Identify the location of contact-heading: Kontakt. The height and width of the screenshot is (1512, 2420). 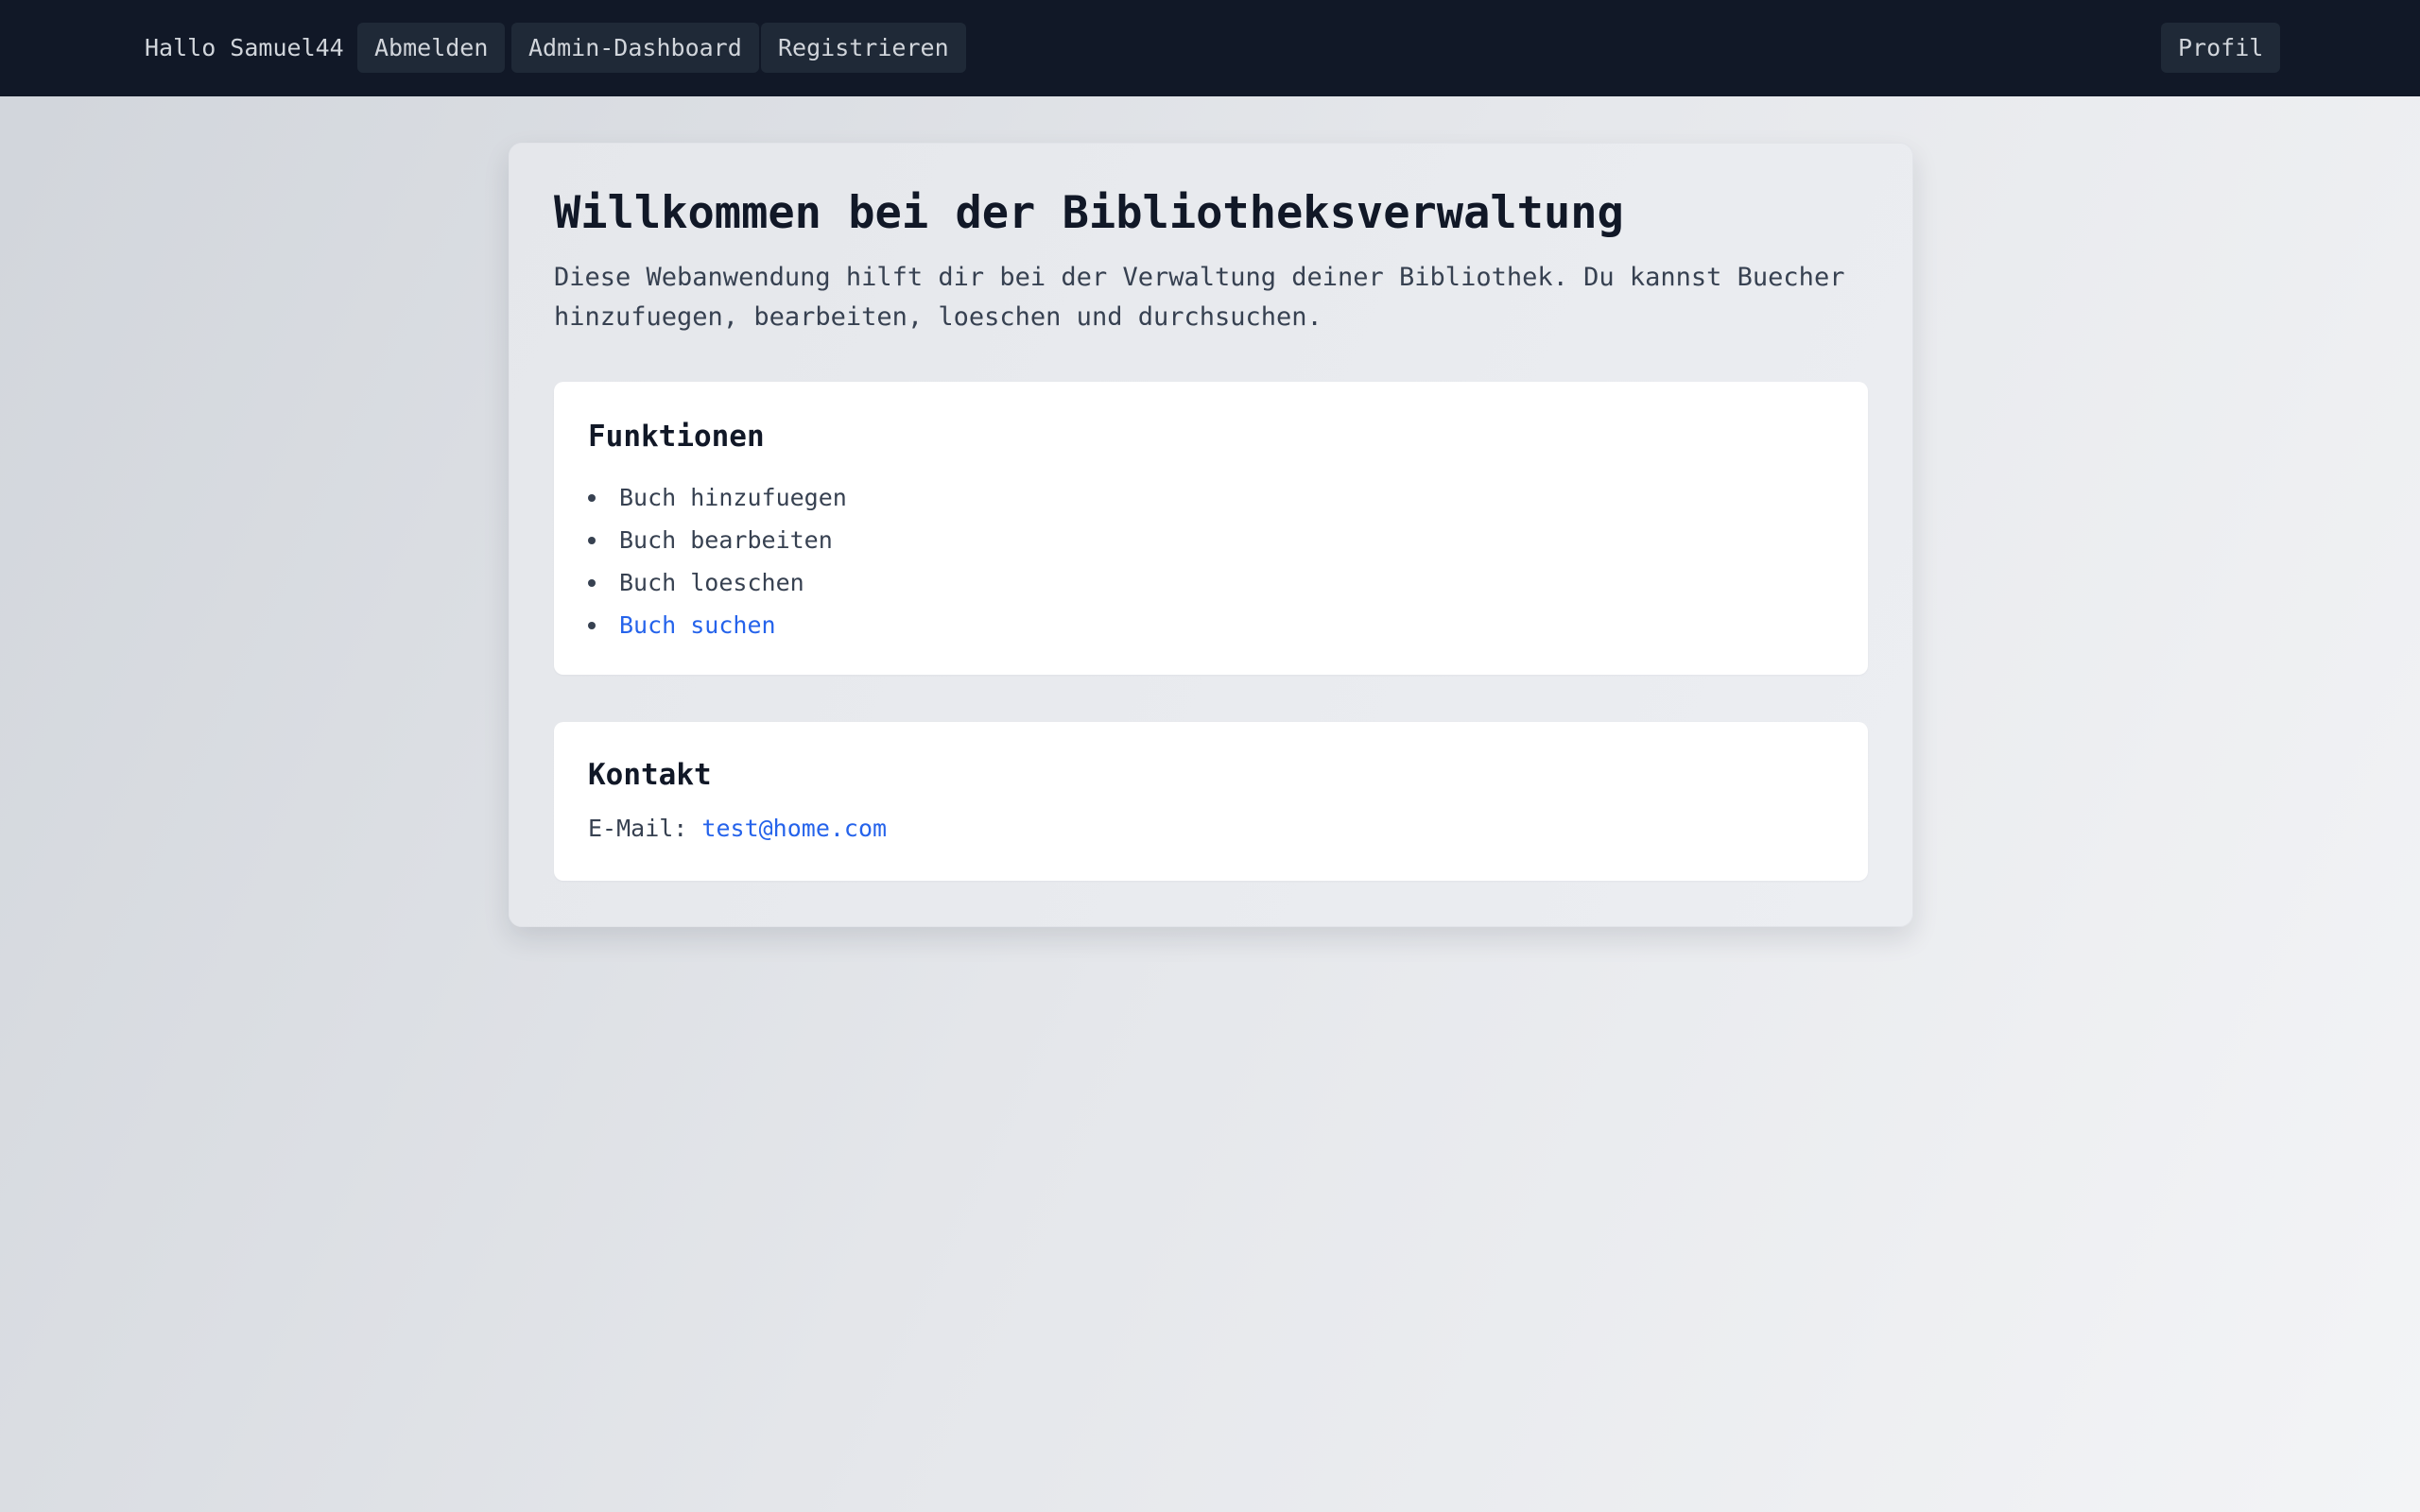
(650, 775).